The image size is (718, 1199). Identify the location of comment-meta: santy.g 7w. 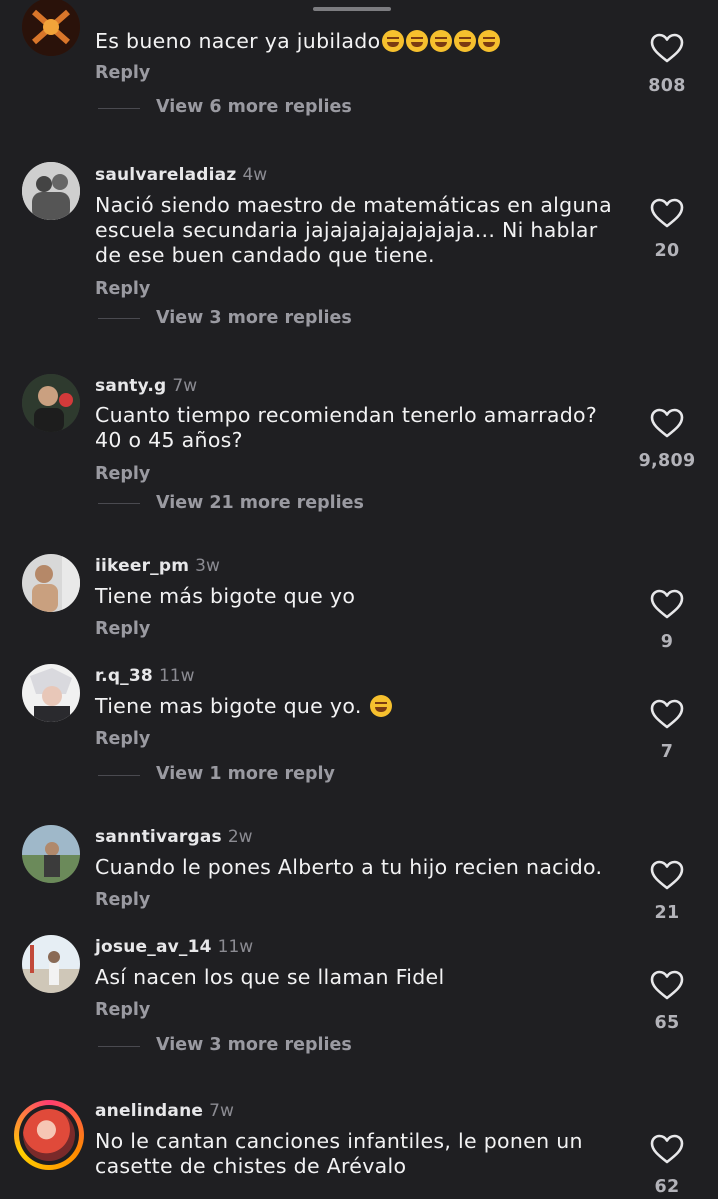
(146, 386).